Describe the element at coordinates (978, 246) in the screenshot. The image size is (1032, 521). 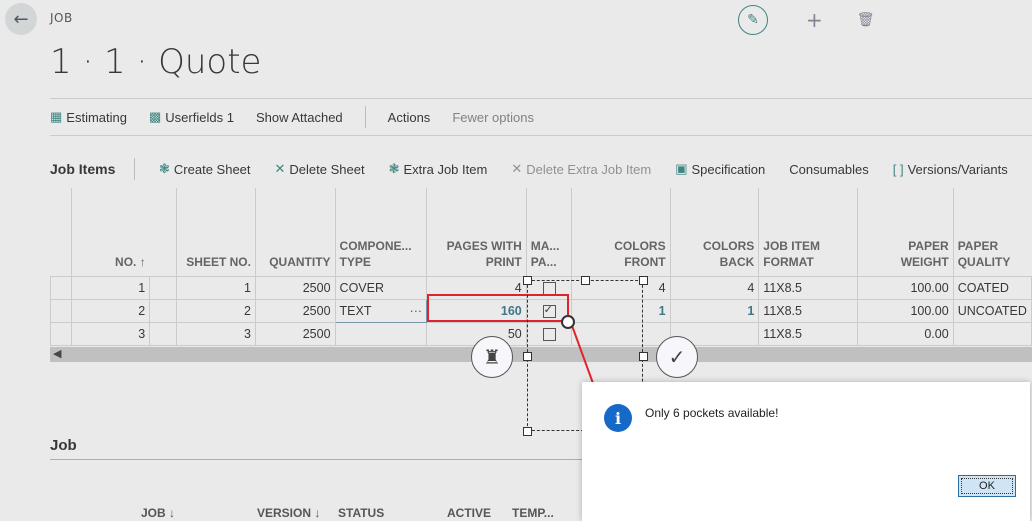
I see `col-quality-label-1: PAPER` at that location.